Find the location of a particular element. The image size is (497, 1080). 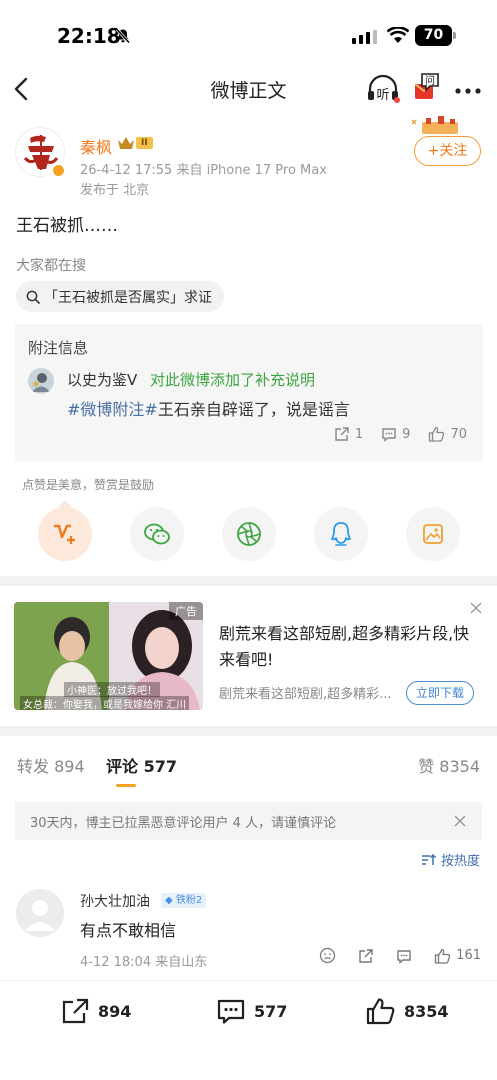

ad-image: 广告 小神医：放过我吧！ 女总裁：你娶我，或是我嫁给你 汇川 is located at coordinates (108, 656).